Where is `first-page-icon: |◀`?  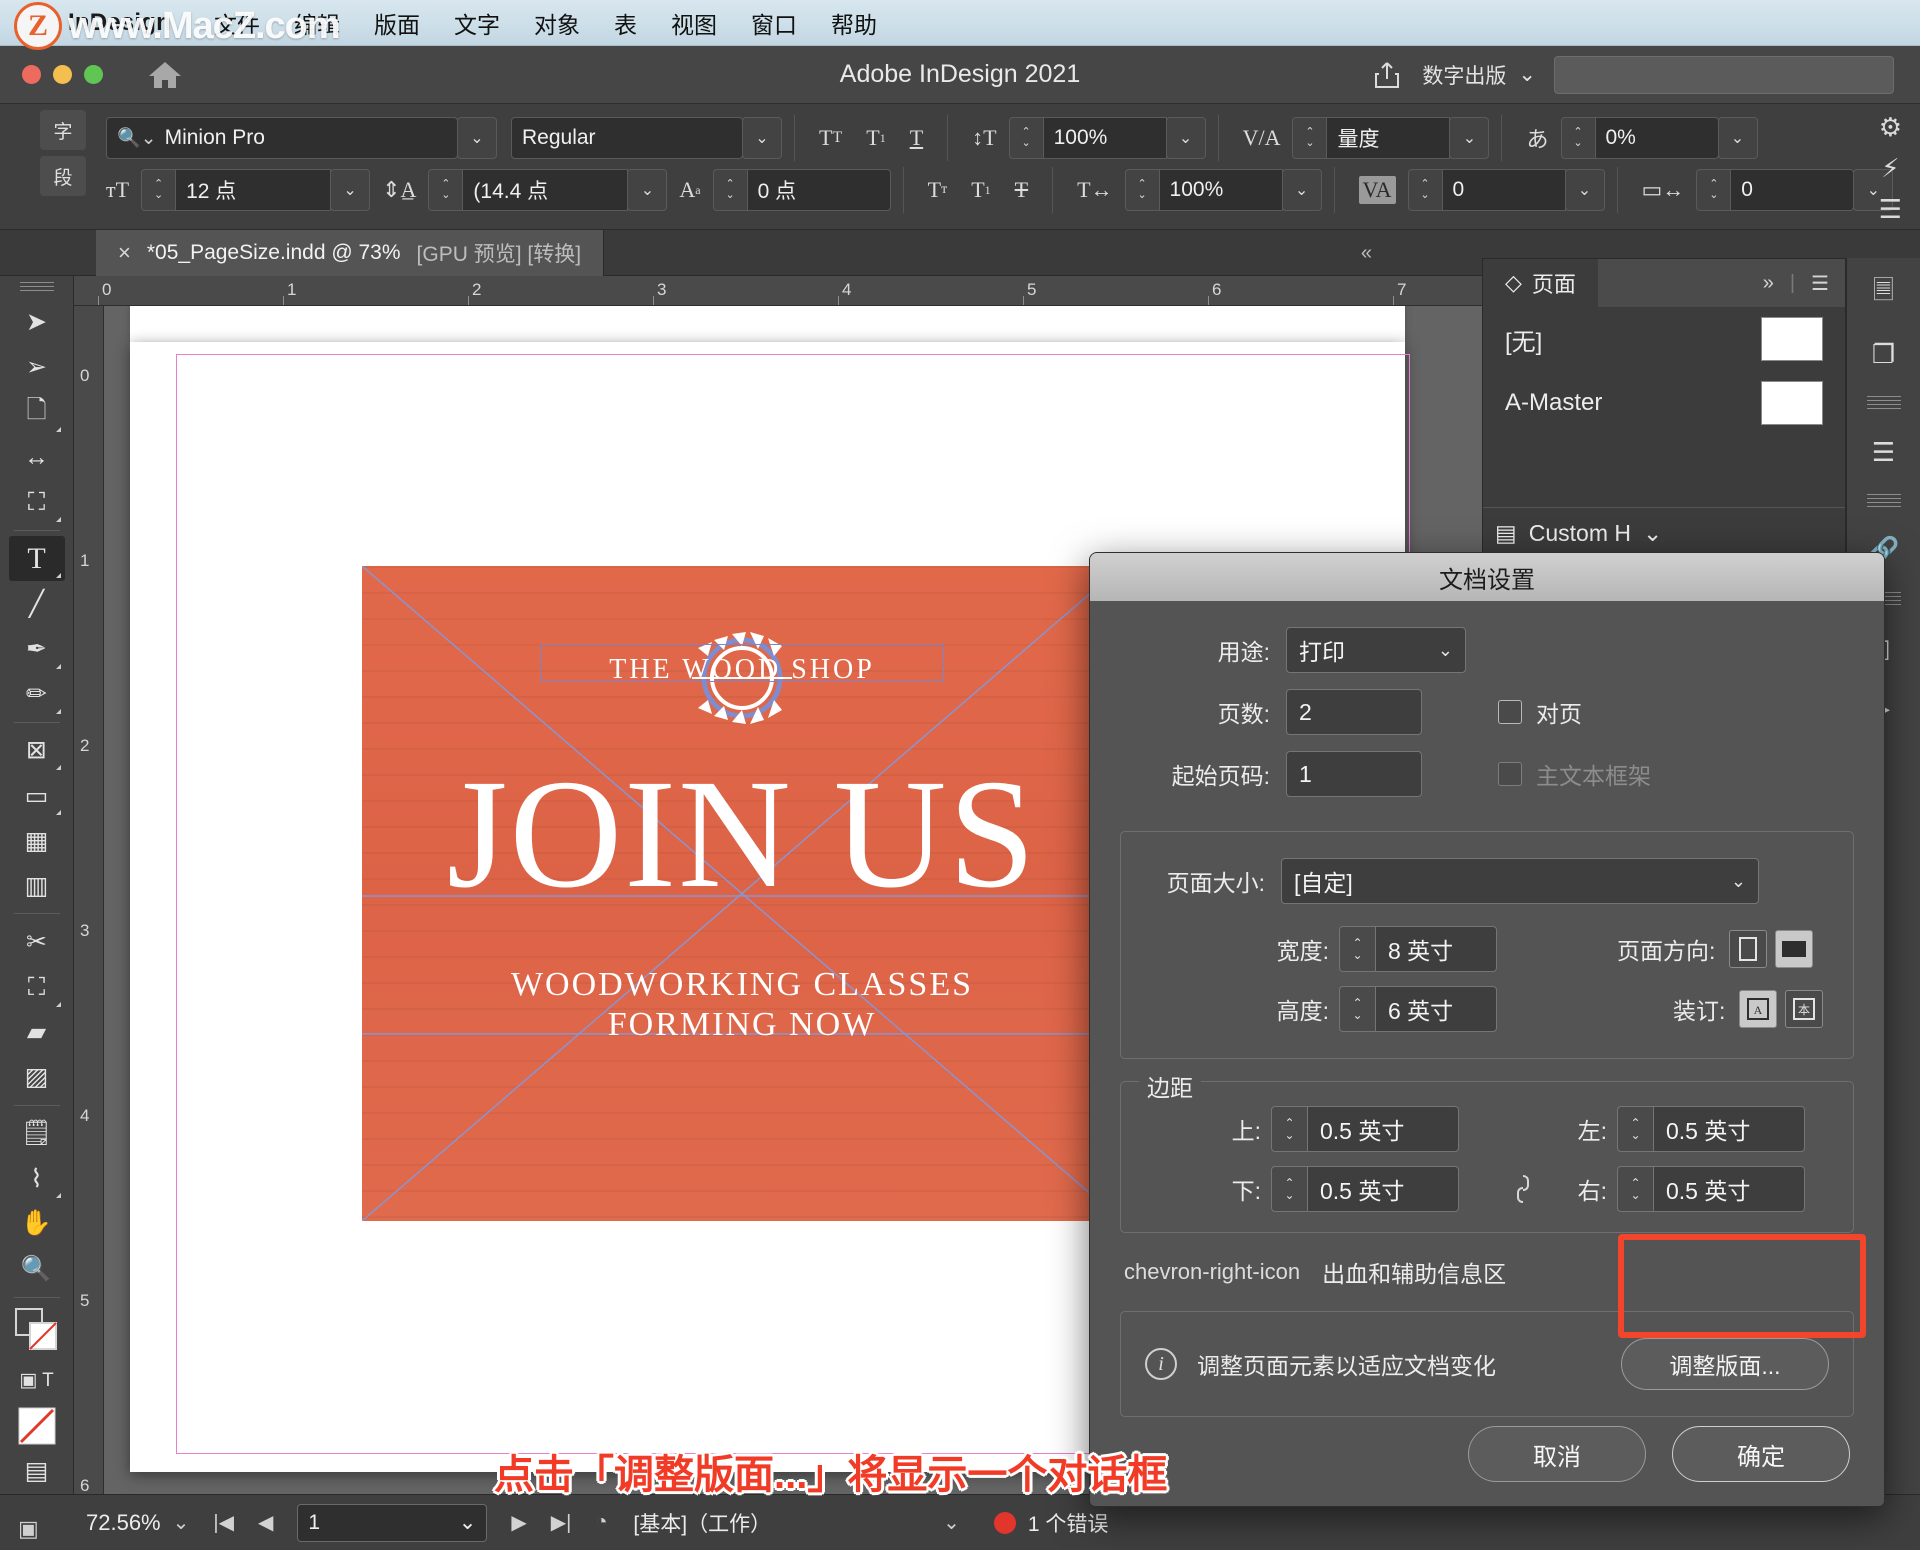
first-page-icon: |◀ is located at coordinates (223, 1522).